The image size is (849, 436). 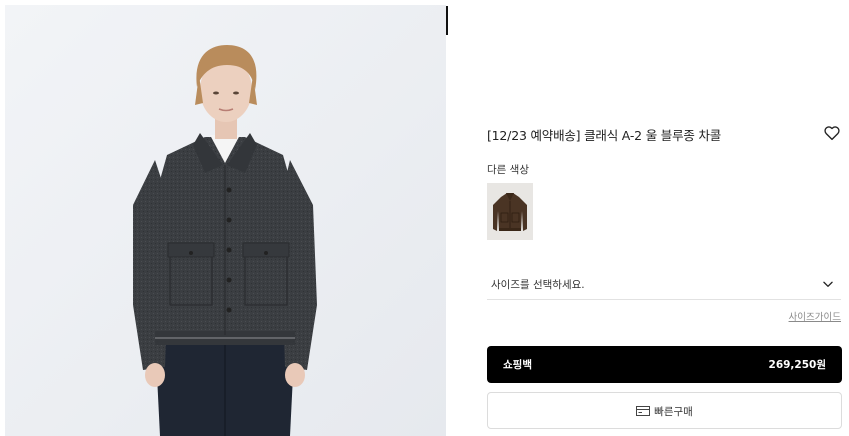 I want to click on product-title: [12/23 예약배송] 클래식 A-2 울 블루종 차콜, so click(x=604, y=135).